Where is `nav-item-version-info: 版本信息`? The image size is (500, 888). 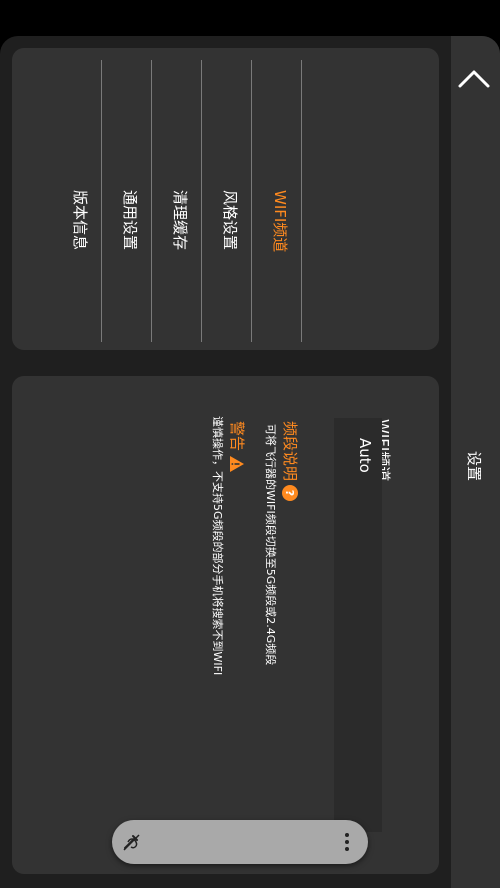 nav-item-version-info: 版本信息 is located at coordinates (111, 201).